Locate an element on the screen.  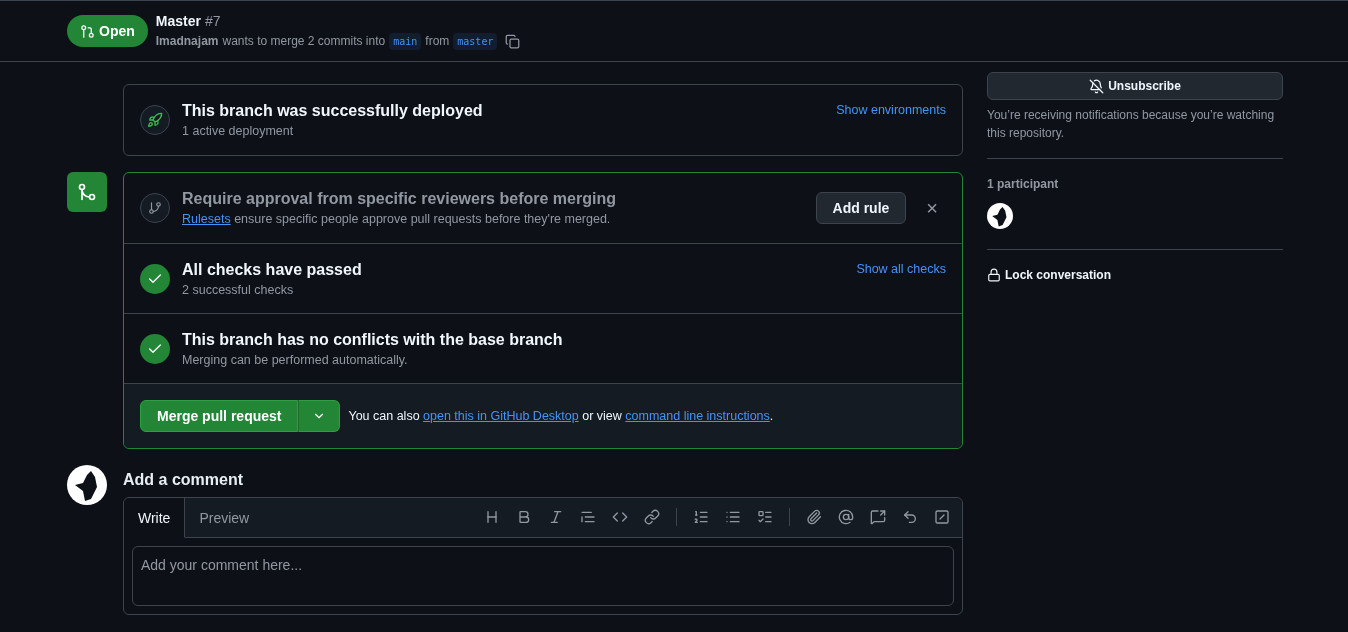
lock-conversation-link: Lock conversation is located at coordinates (1135, 275).